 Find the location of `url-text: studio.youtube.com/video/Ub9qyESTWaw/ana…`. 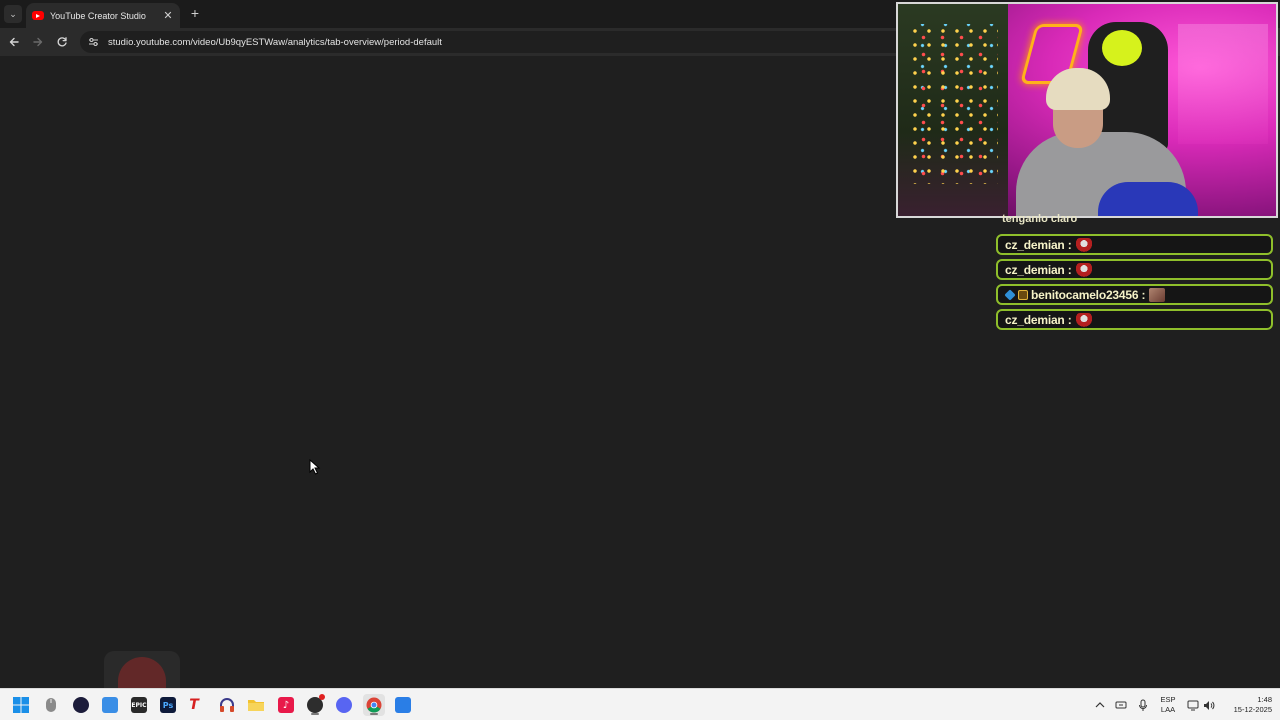

url-text: studio.youtube.com/video/Ub9qyESTWaw/ana… is located at coordinates (275, 42).